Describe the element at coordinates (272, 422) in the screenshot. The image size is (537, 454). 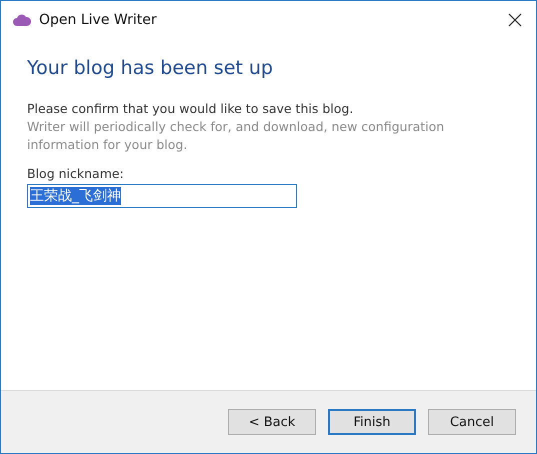
I see `dialog-button: < Back` at that location.